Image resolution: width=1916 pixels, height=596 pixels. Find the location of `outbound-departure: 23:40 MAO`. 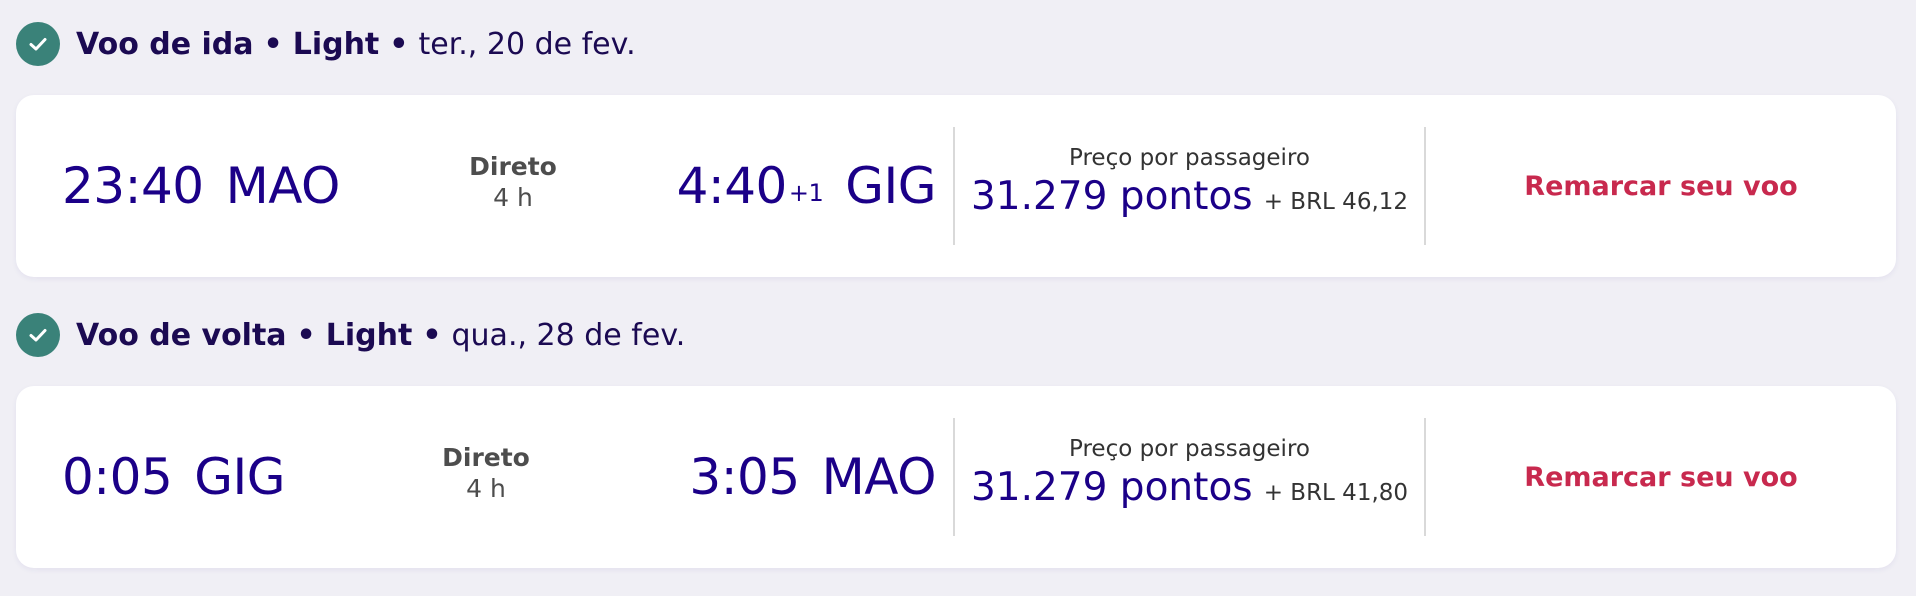

outbound-departure: 23:40 MAO is located at coordinates (201, 186).